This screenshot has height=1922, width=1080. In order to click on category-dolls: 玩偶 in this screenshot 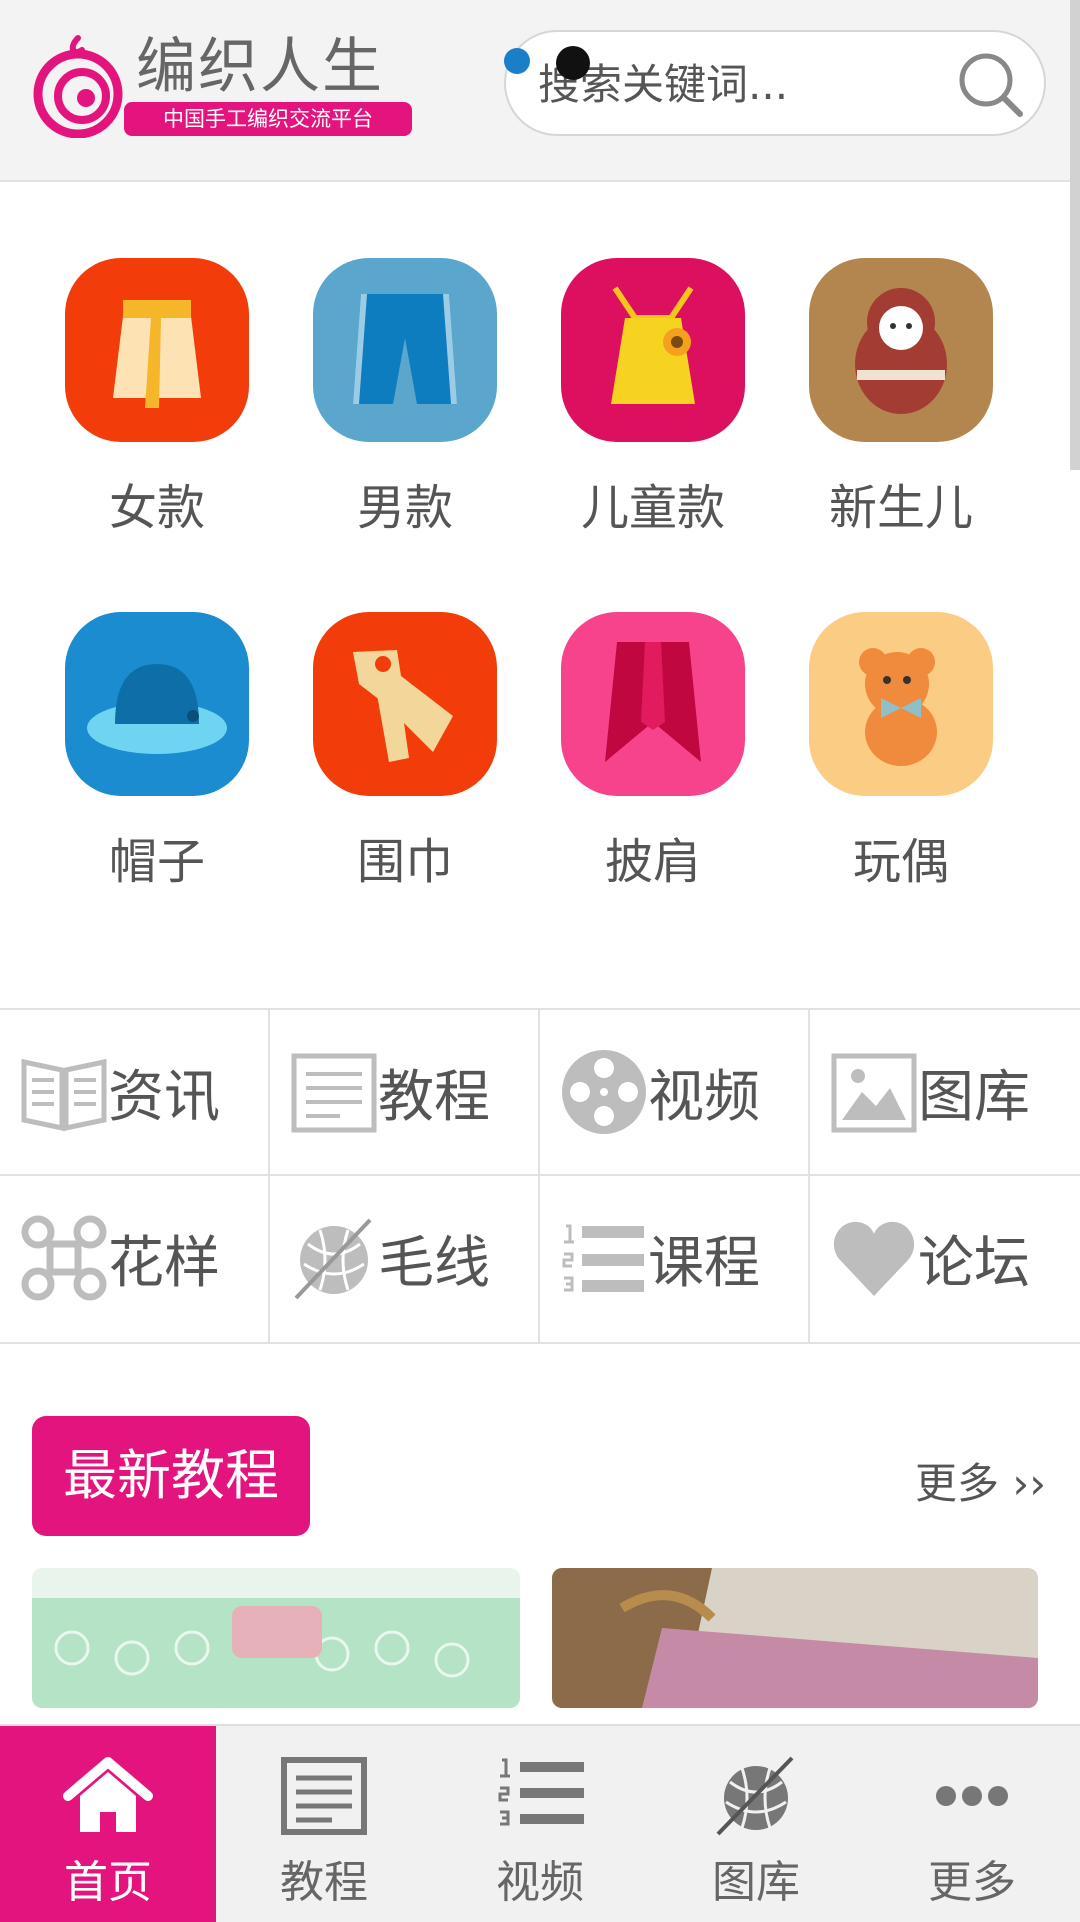, I will do `click(901, 752)`.